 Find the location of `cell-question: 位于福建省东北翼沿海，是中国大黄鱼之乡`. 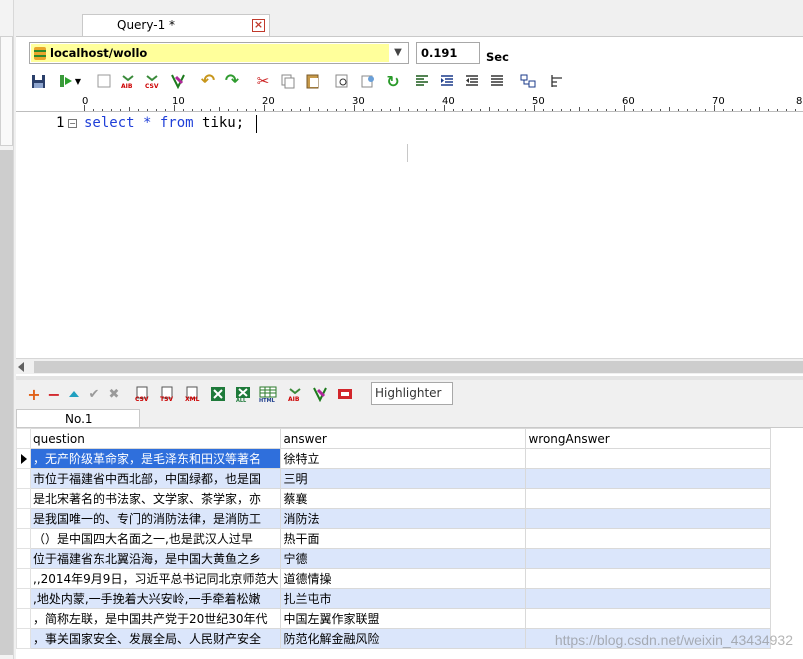

cell-question: 位于福建省东北翼沿海，是中国大黄鱼之乡 is located at coordinates (155, 558).